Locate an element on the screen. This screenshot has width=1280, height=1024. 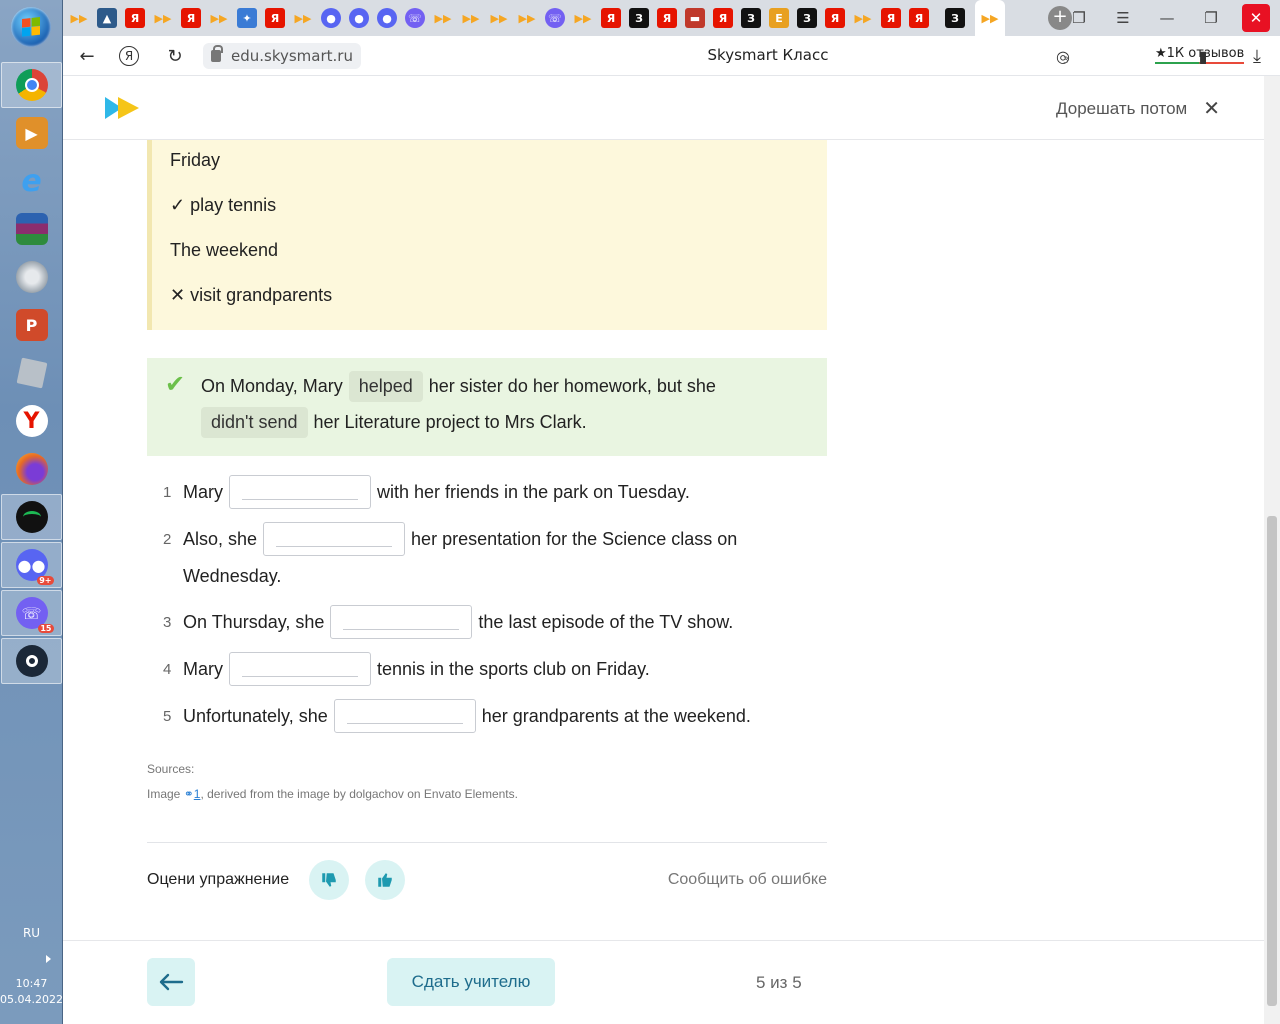
back-icon: ← is located at coordinates (87, 56).